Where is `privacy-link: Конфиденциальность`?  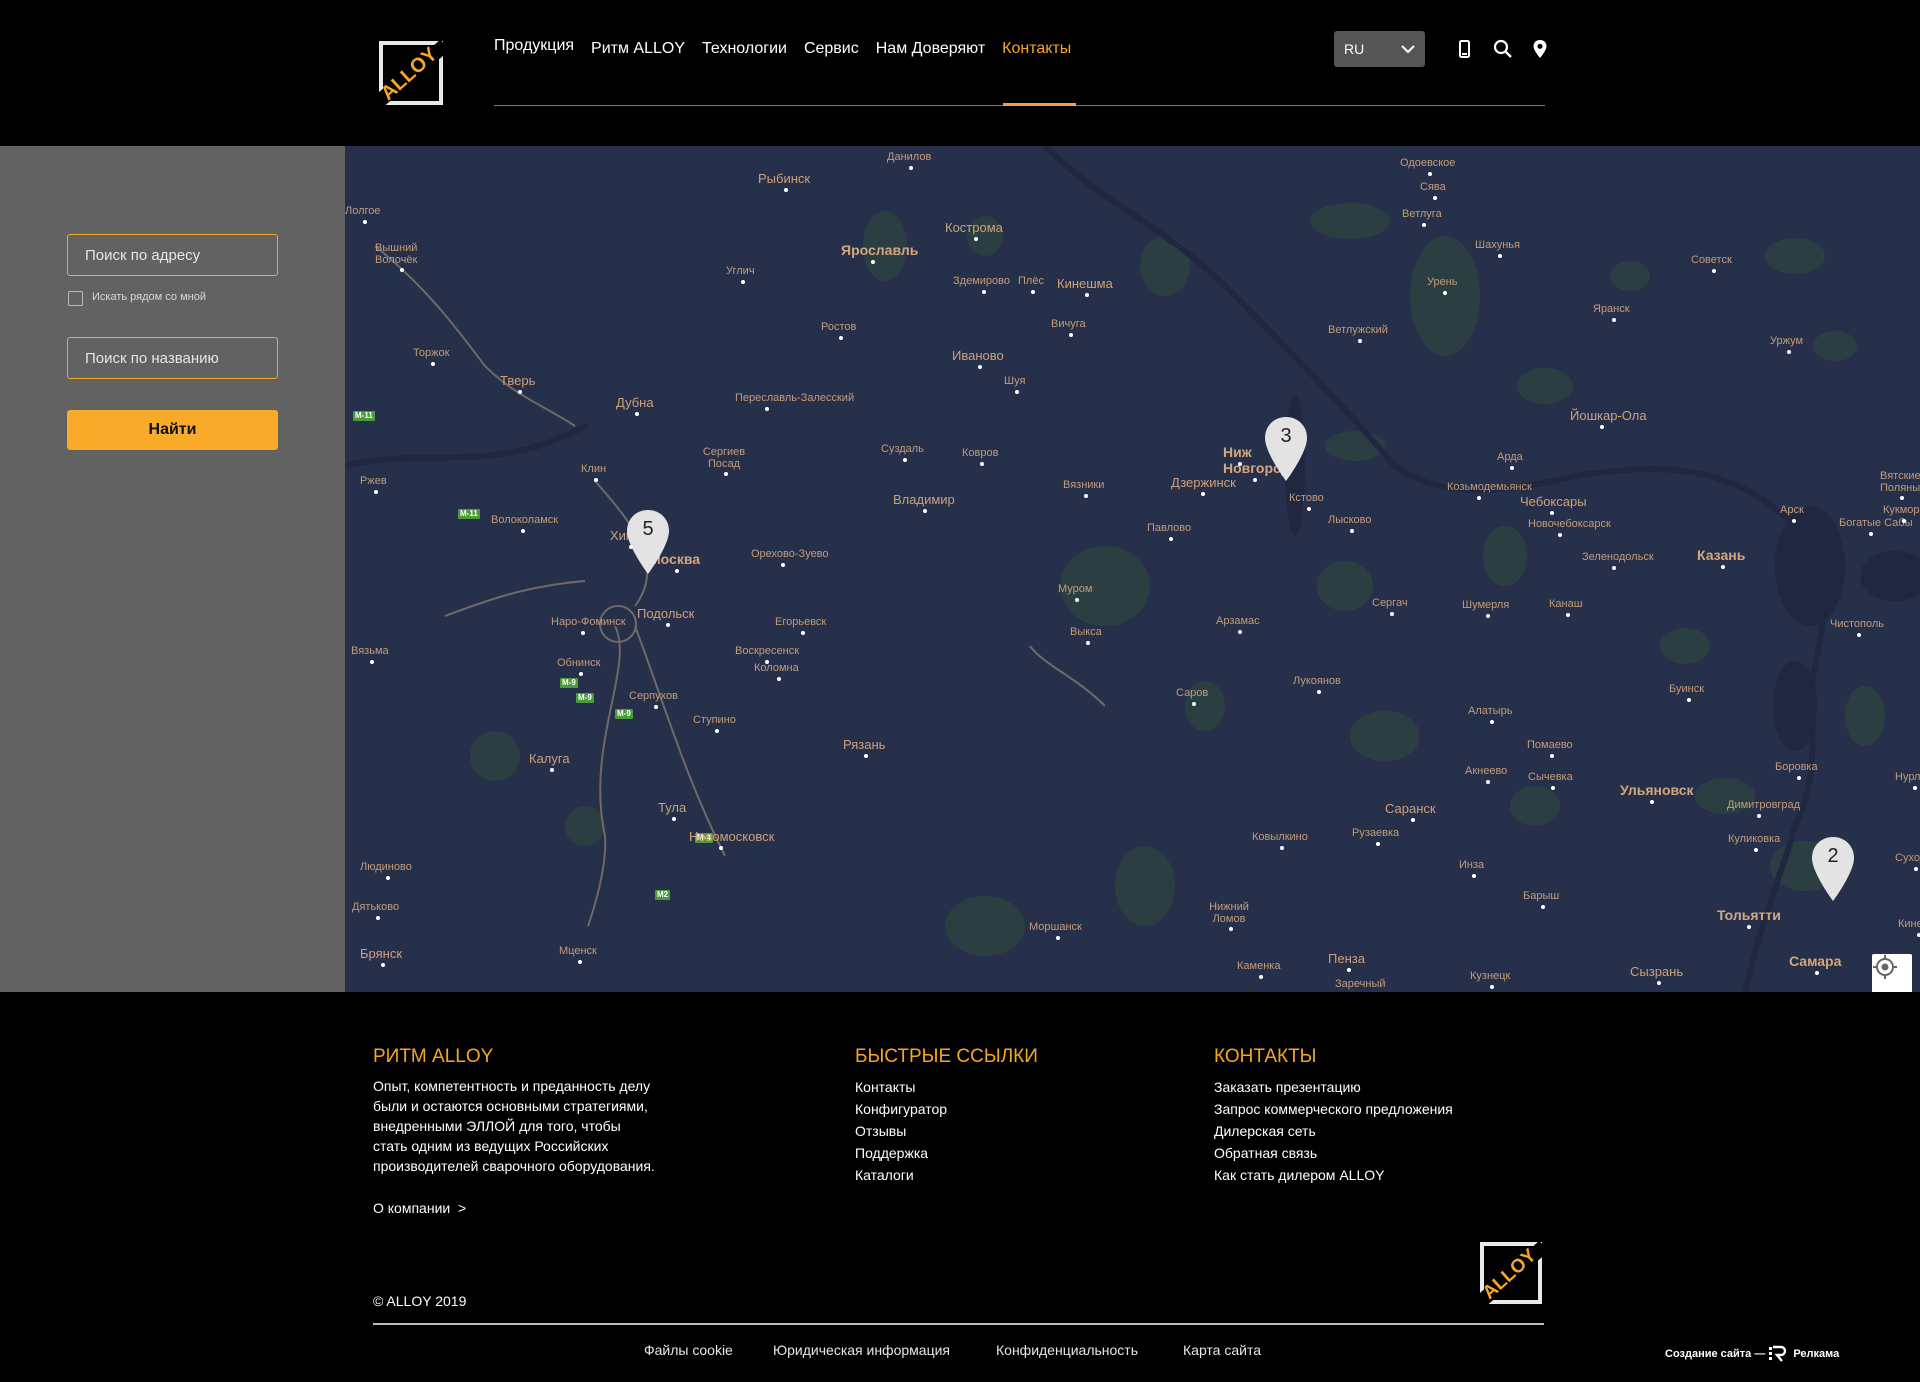 privacy-link: Конфиденциальность is located at coordinates (1067, 1350).